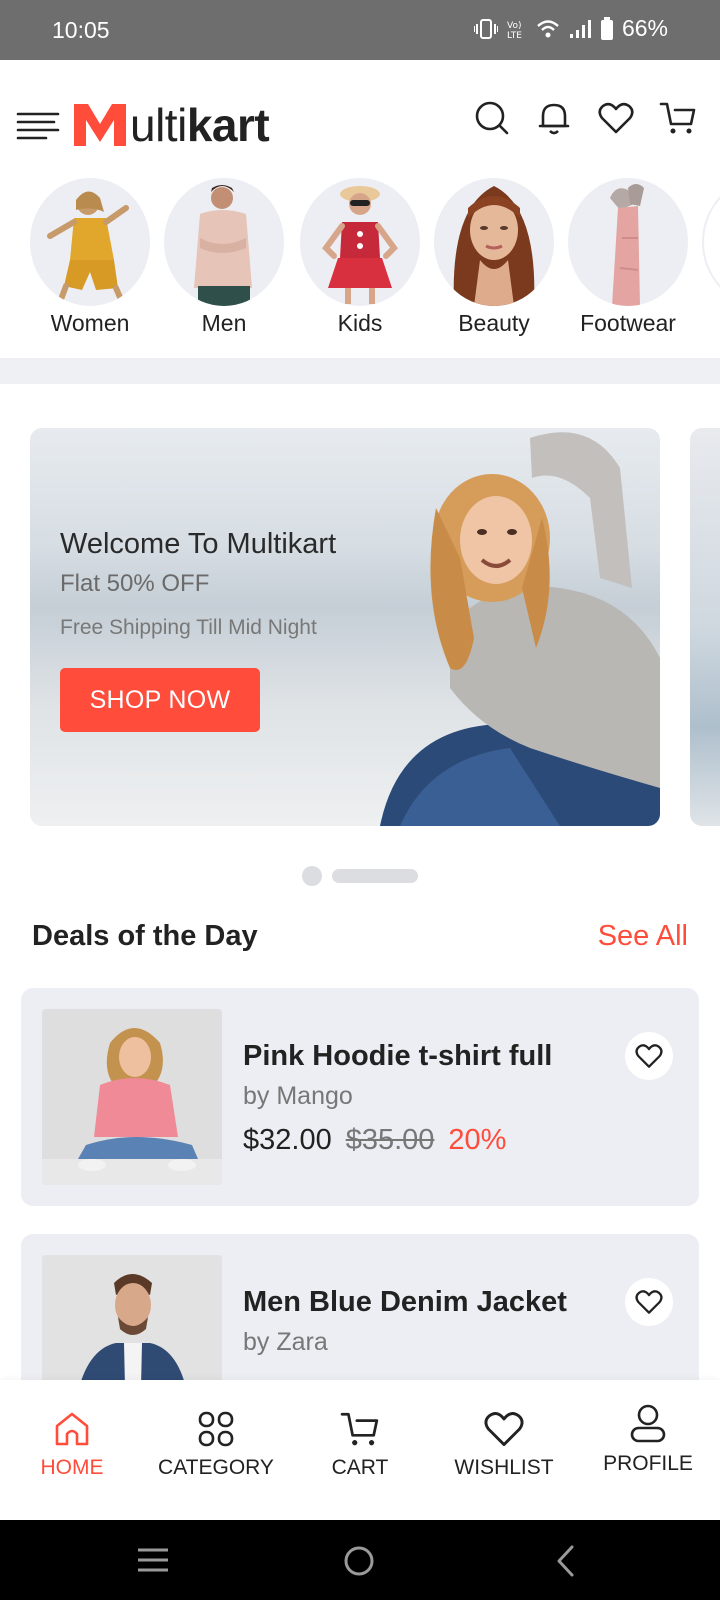 The width and height of the screenshot is (720, 1600). I want to click on category-strip: Women Men Kids Beauty Footwear, so click(360, 265).